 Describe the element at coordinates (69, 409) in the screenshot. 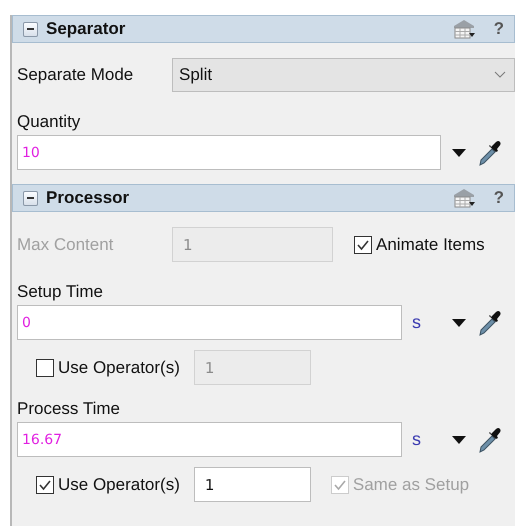

I see `field-label: Process Time` at that location.